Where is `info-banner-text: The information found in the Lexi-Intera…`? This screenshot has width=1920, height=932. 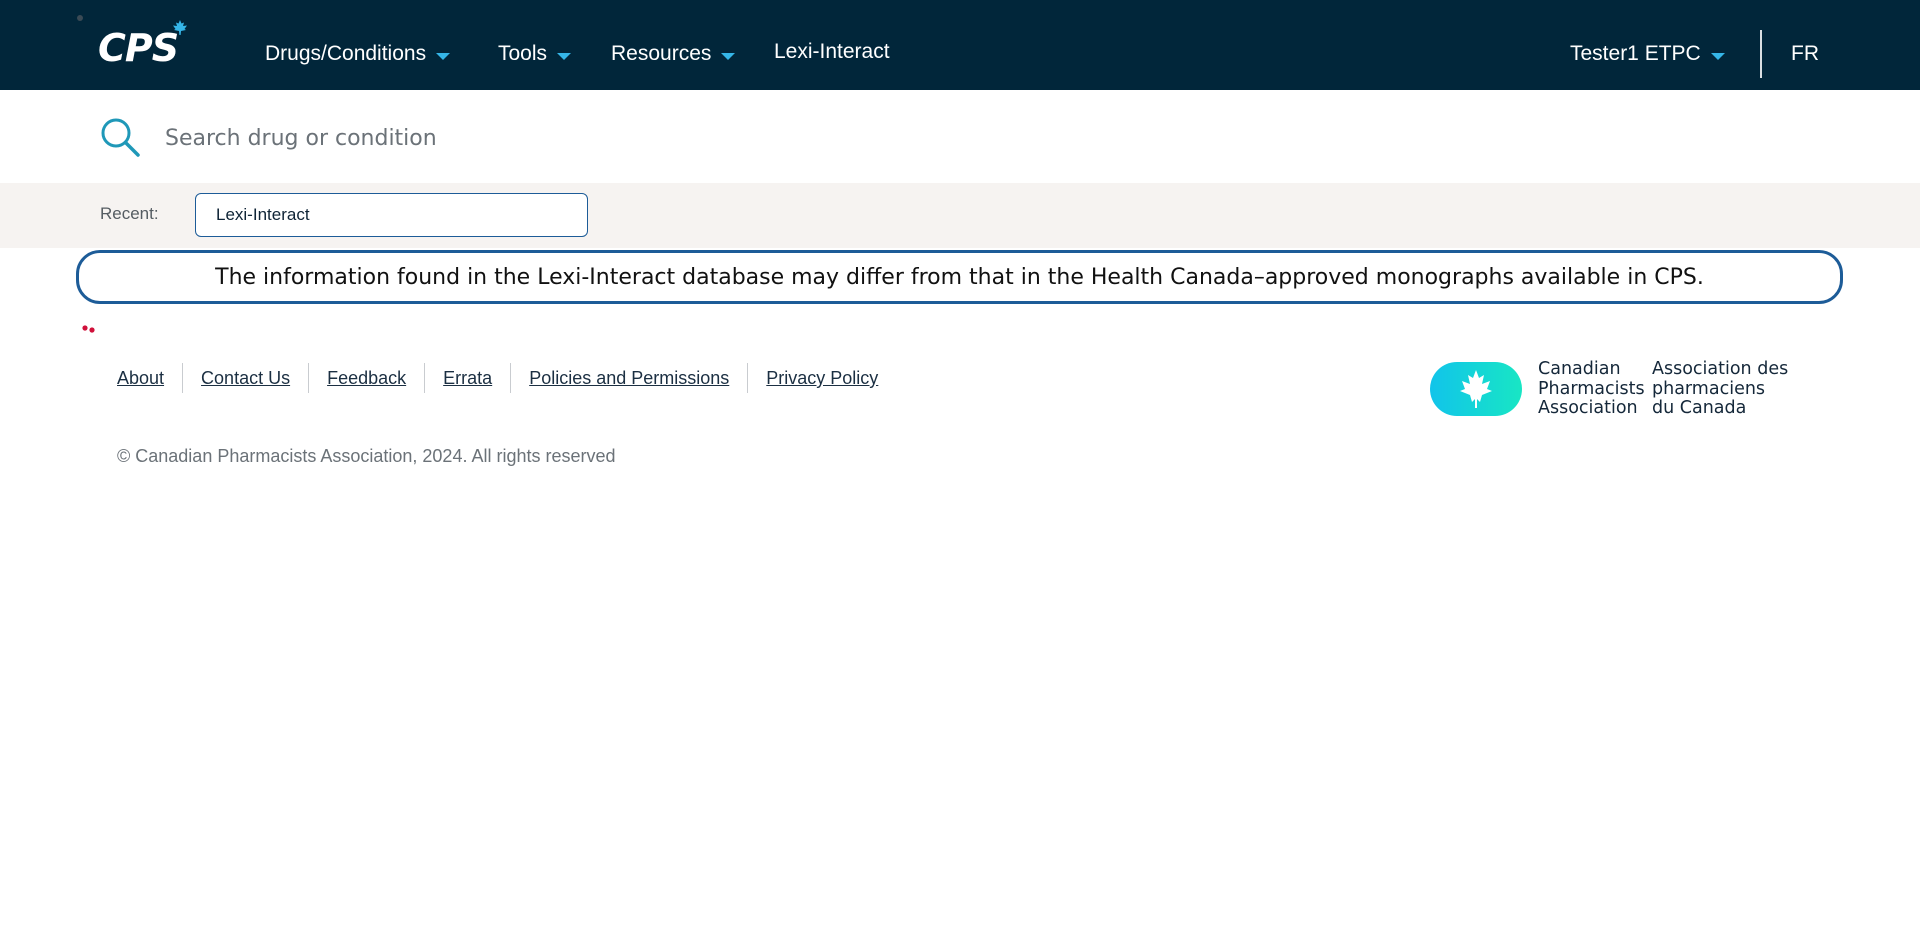 info-banner-text: The information found in the Lexi-Intera… is located at coordinates (959, 277).